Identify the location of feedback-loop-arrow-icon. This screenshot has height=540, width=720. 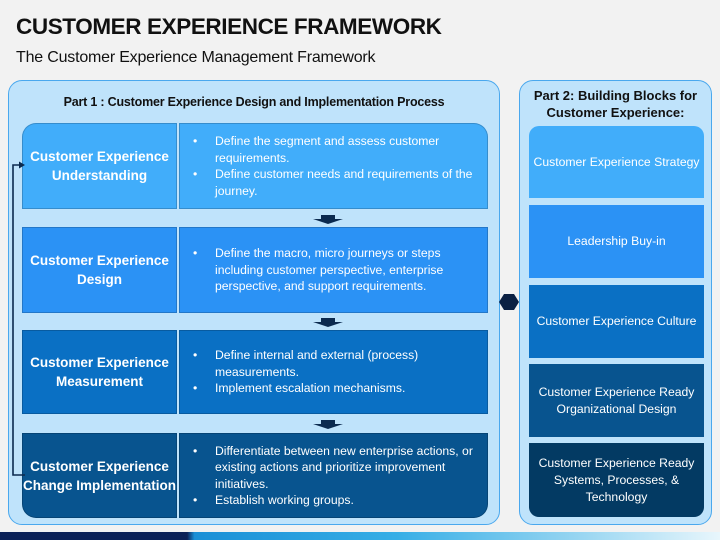
(17, 318).